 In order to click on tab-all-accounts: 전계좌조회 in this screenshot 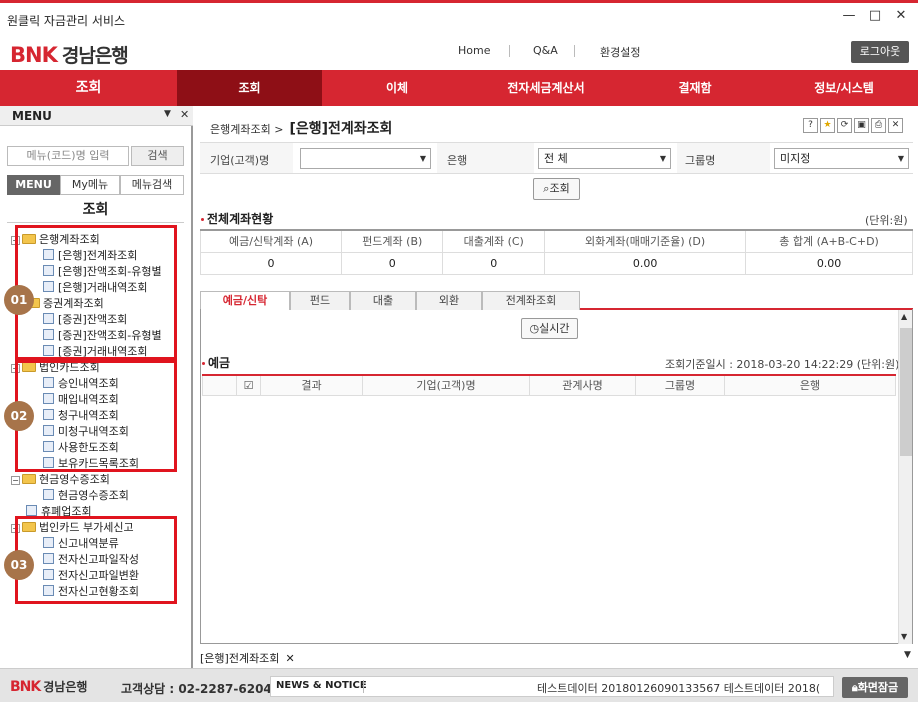, I will do `click(531, 300)`.